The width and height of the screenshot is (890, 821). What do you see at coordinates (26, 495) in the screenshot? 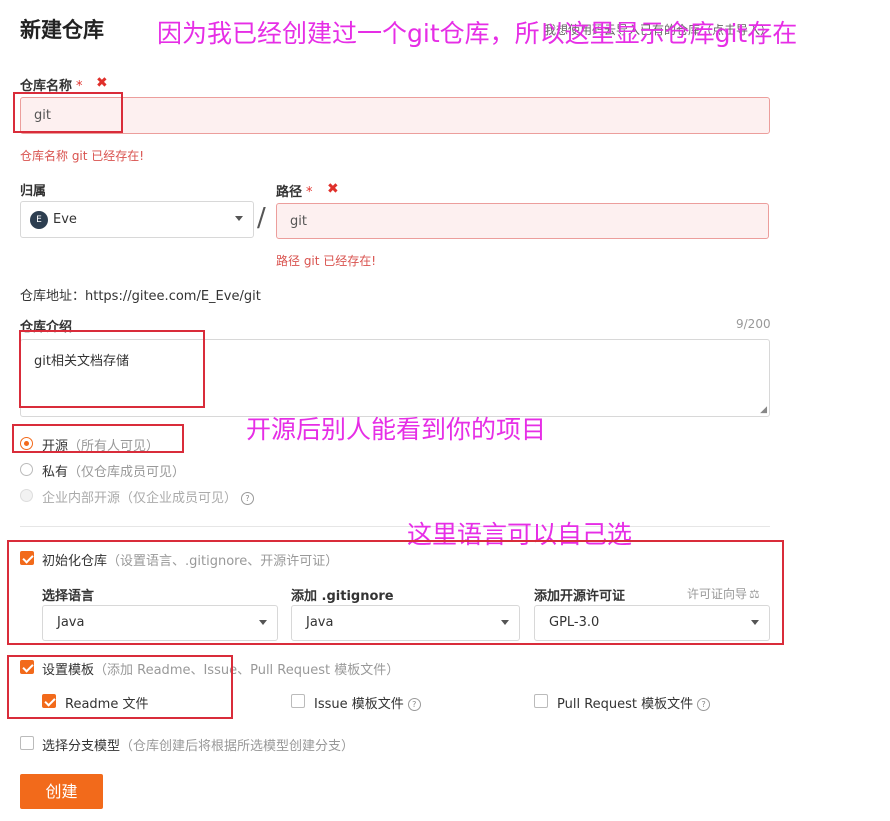
I see `radio-enterprise` at bounding box center [26, 495].